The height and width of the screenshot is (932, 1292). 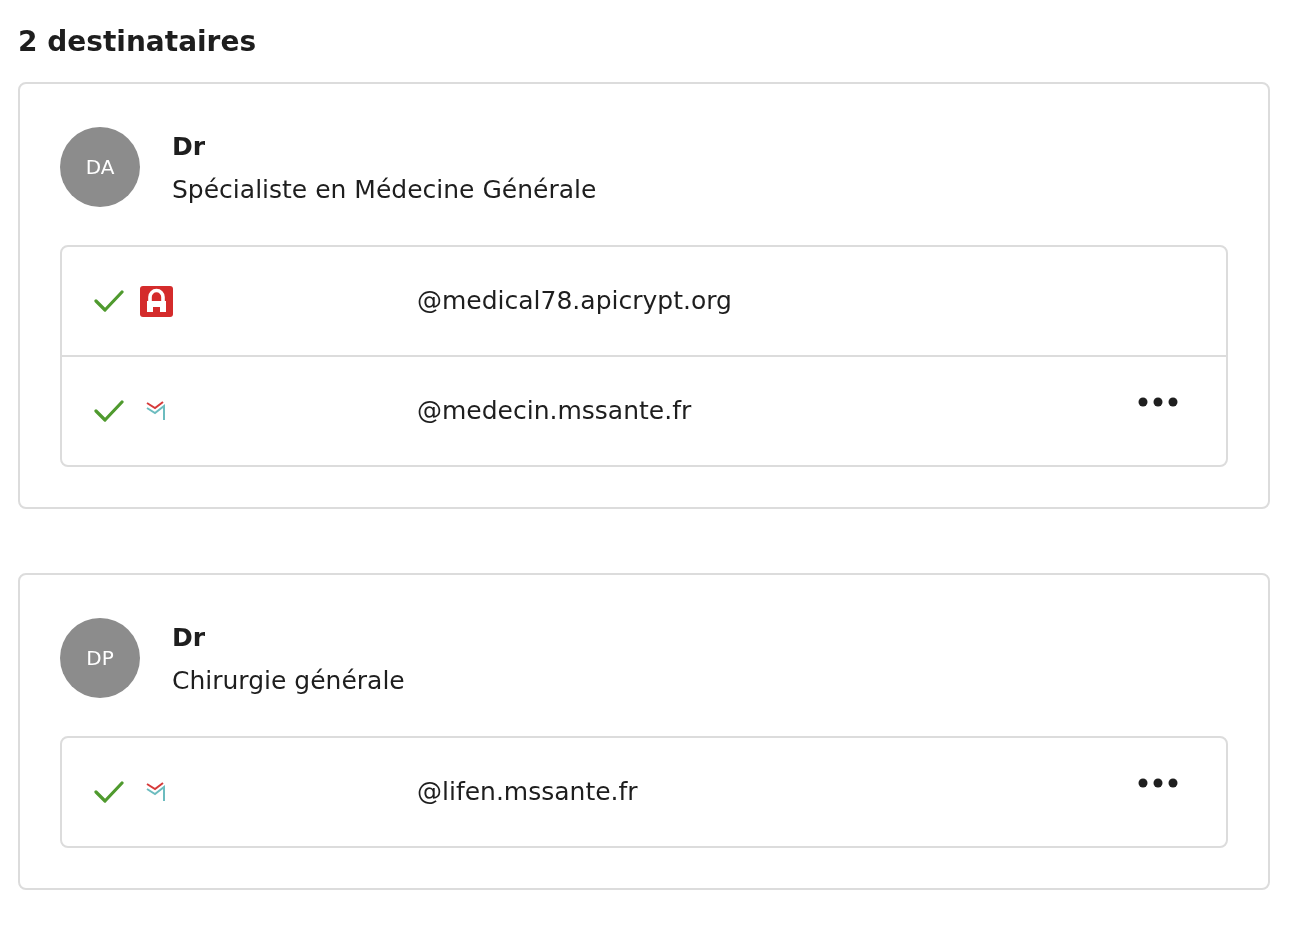 What do you see at coordinates (528, 792) in the screenshot?
I see `email-address: @lifen.mssante.fr` at bounding box center [528, 792].